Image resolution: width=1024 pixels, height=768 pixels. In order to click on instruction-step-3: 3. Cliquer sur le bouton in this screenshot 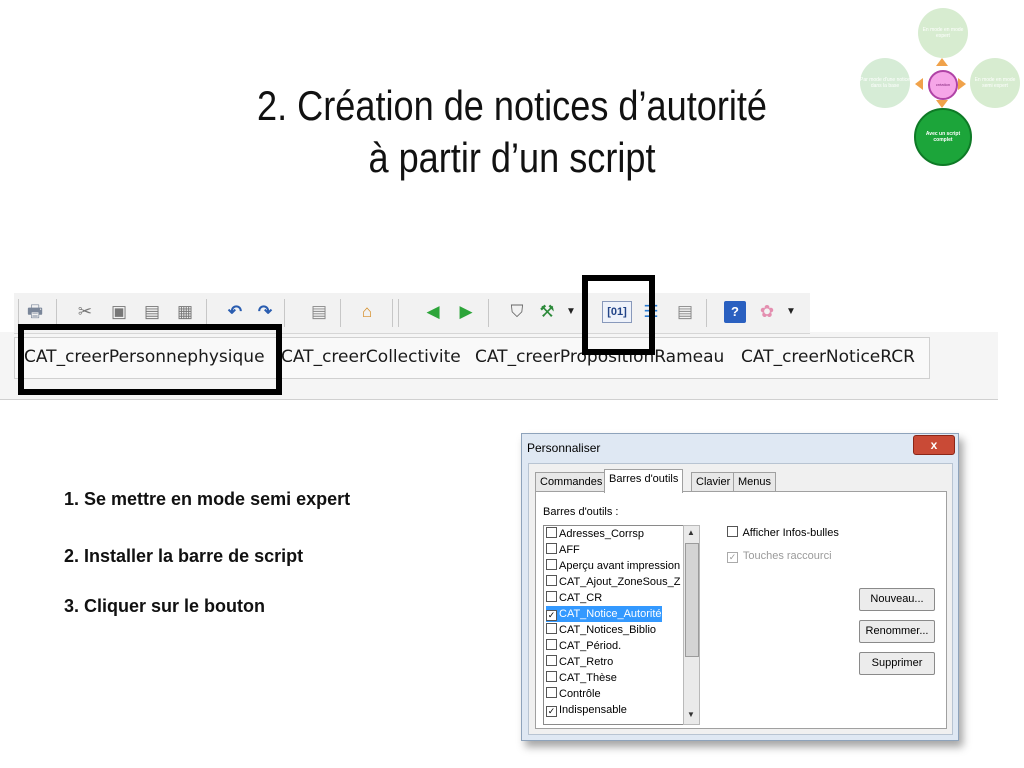, I will do `click(165, 606)`.